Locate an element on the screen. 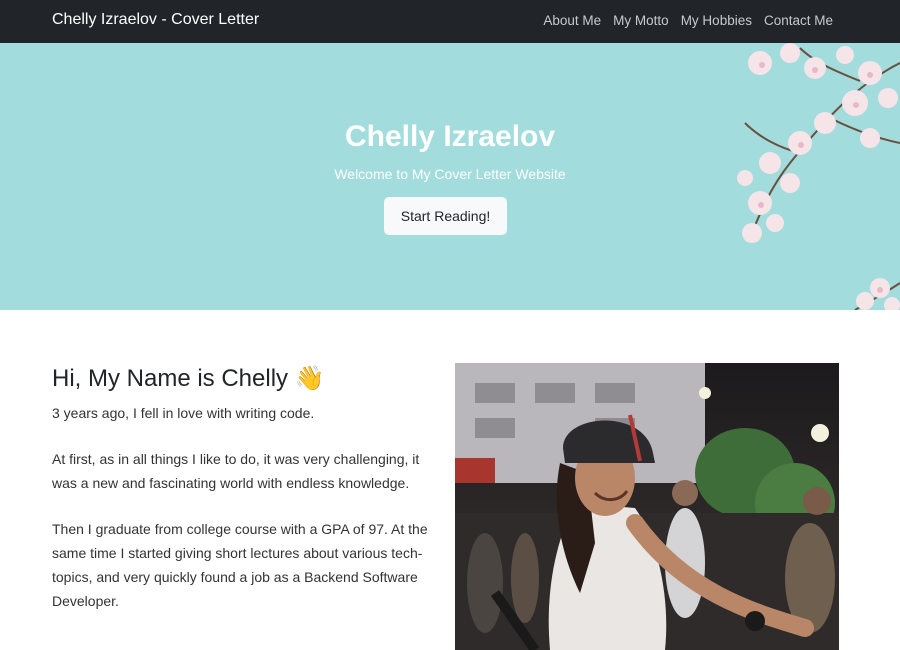  nav-link-my-hobbies: My Hobbies is located at coordinates (716, 20).